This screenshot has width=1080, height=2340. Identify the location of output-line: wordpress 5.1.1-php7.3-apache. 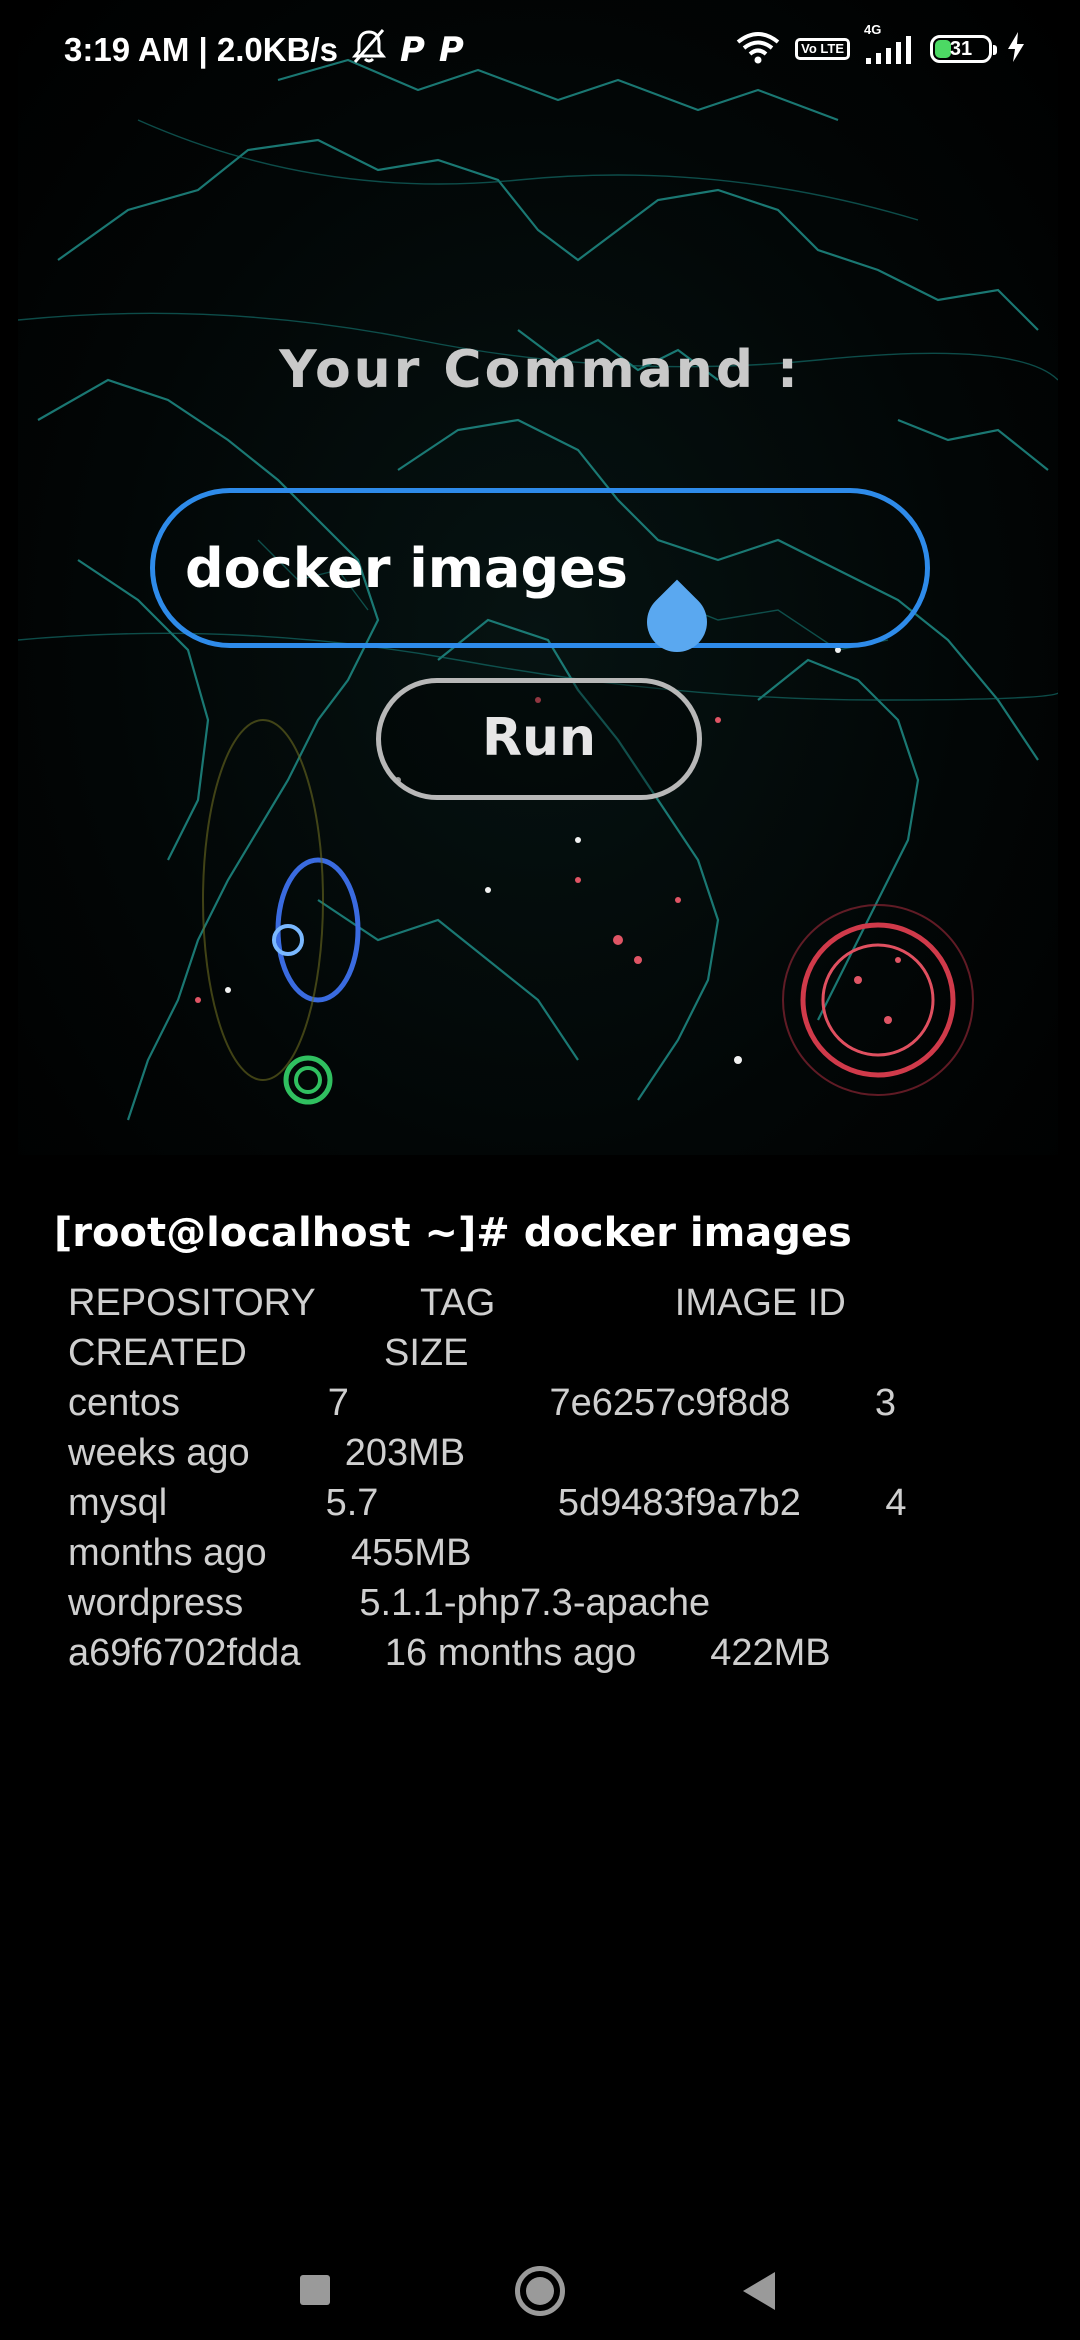
(389, 1603).